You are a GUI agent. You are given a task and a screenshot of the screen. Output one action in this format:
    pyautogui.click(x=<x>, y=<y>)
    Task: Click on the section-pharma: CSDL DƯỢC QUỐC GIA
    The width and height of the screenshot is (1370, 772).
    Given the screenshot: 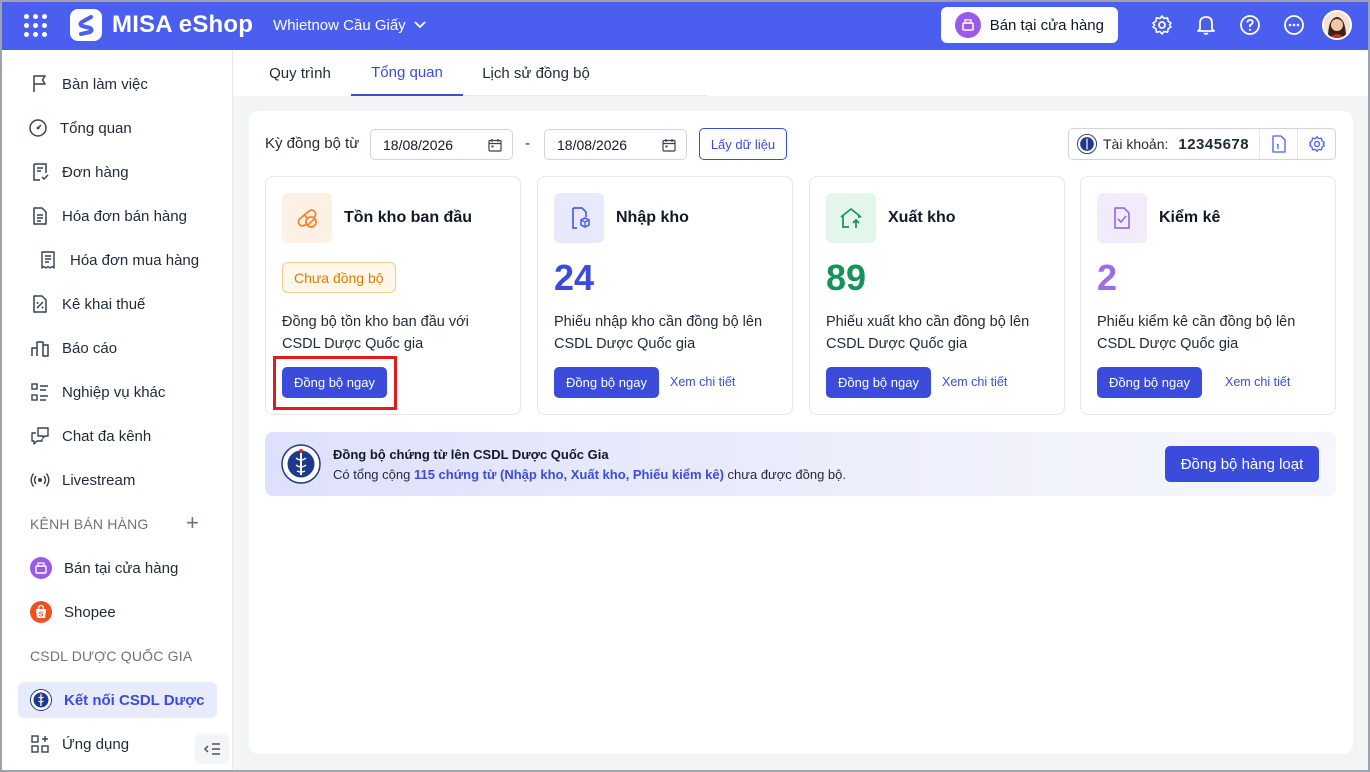 What is the action you would take?
    pyautogui.click(x=111, y=656)
    